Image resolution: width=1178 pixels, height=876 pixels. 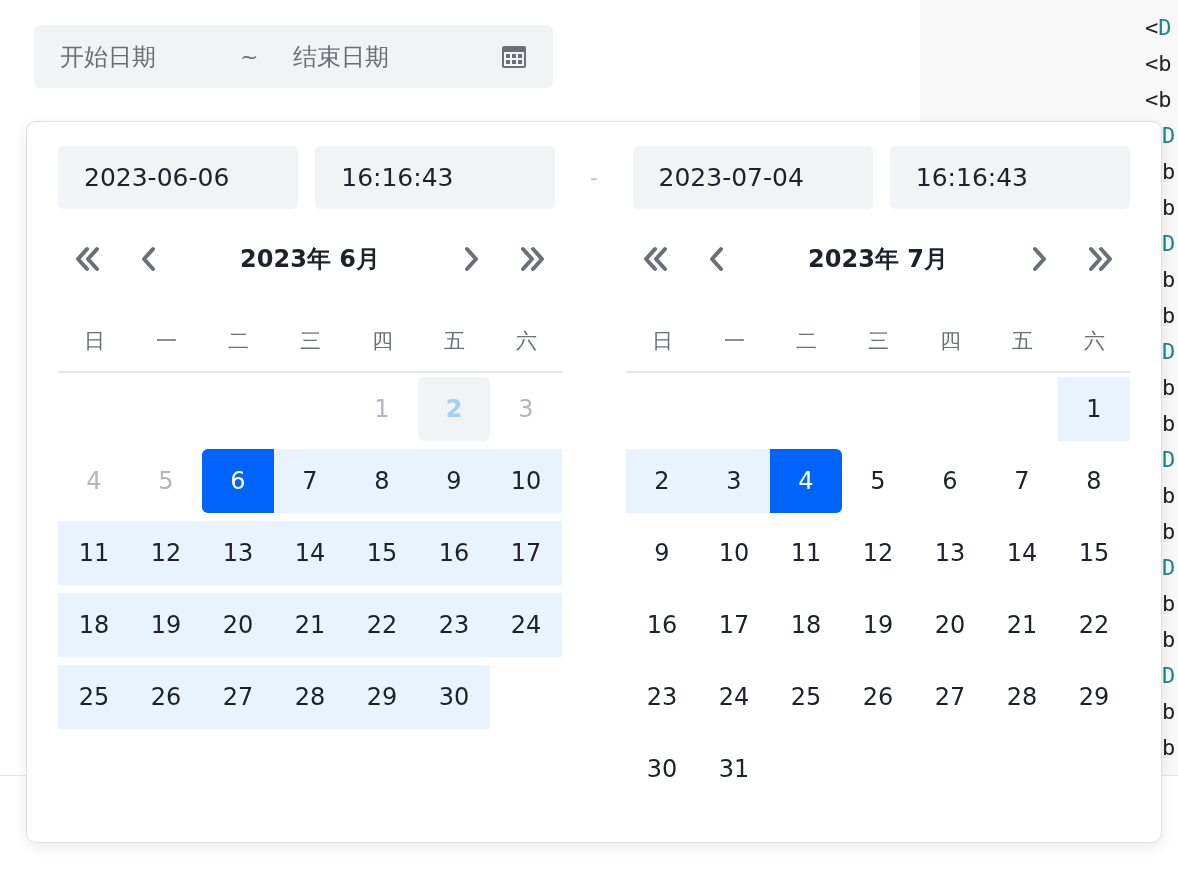 I want to click on start-time-field: 16:16:43, so click(x=435, y=177).